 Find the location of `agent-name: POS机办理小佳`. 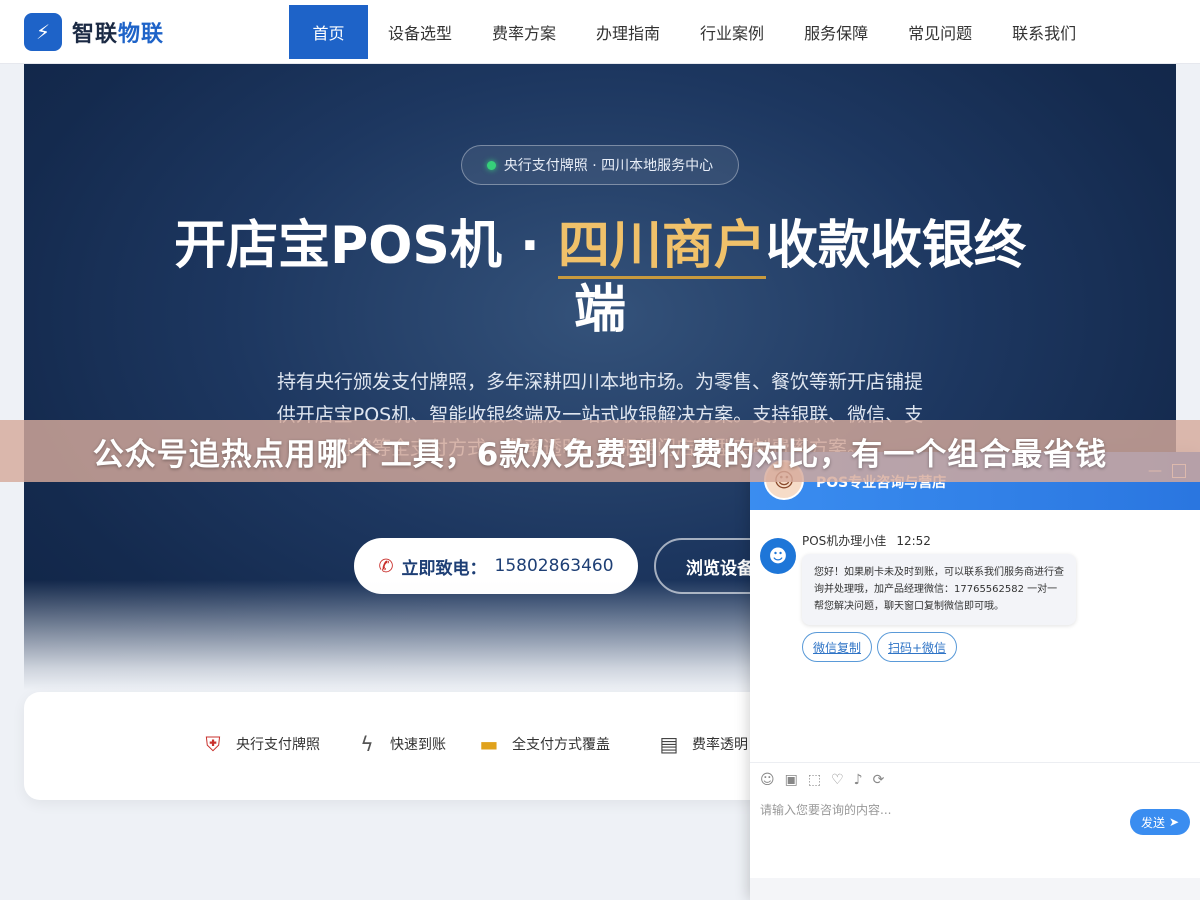

agent-name: POS机办理小佳 is located at coordinates (844, 541).